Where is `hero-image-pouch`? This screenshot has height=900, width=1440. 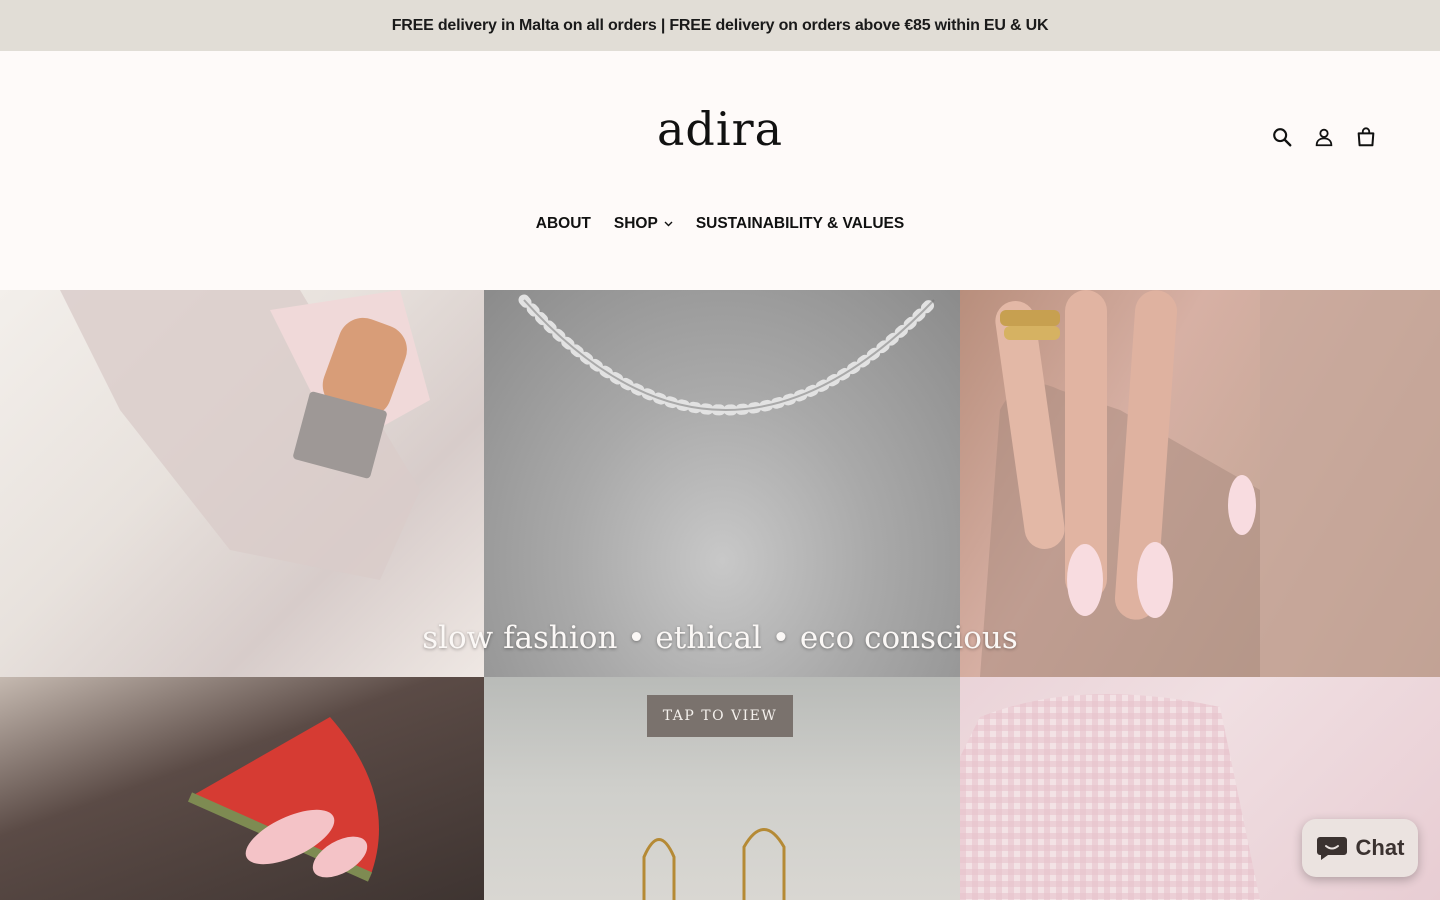 hero-image-pouch is located at coordinates (242, 483).